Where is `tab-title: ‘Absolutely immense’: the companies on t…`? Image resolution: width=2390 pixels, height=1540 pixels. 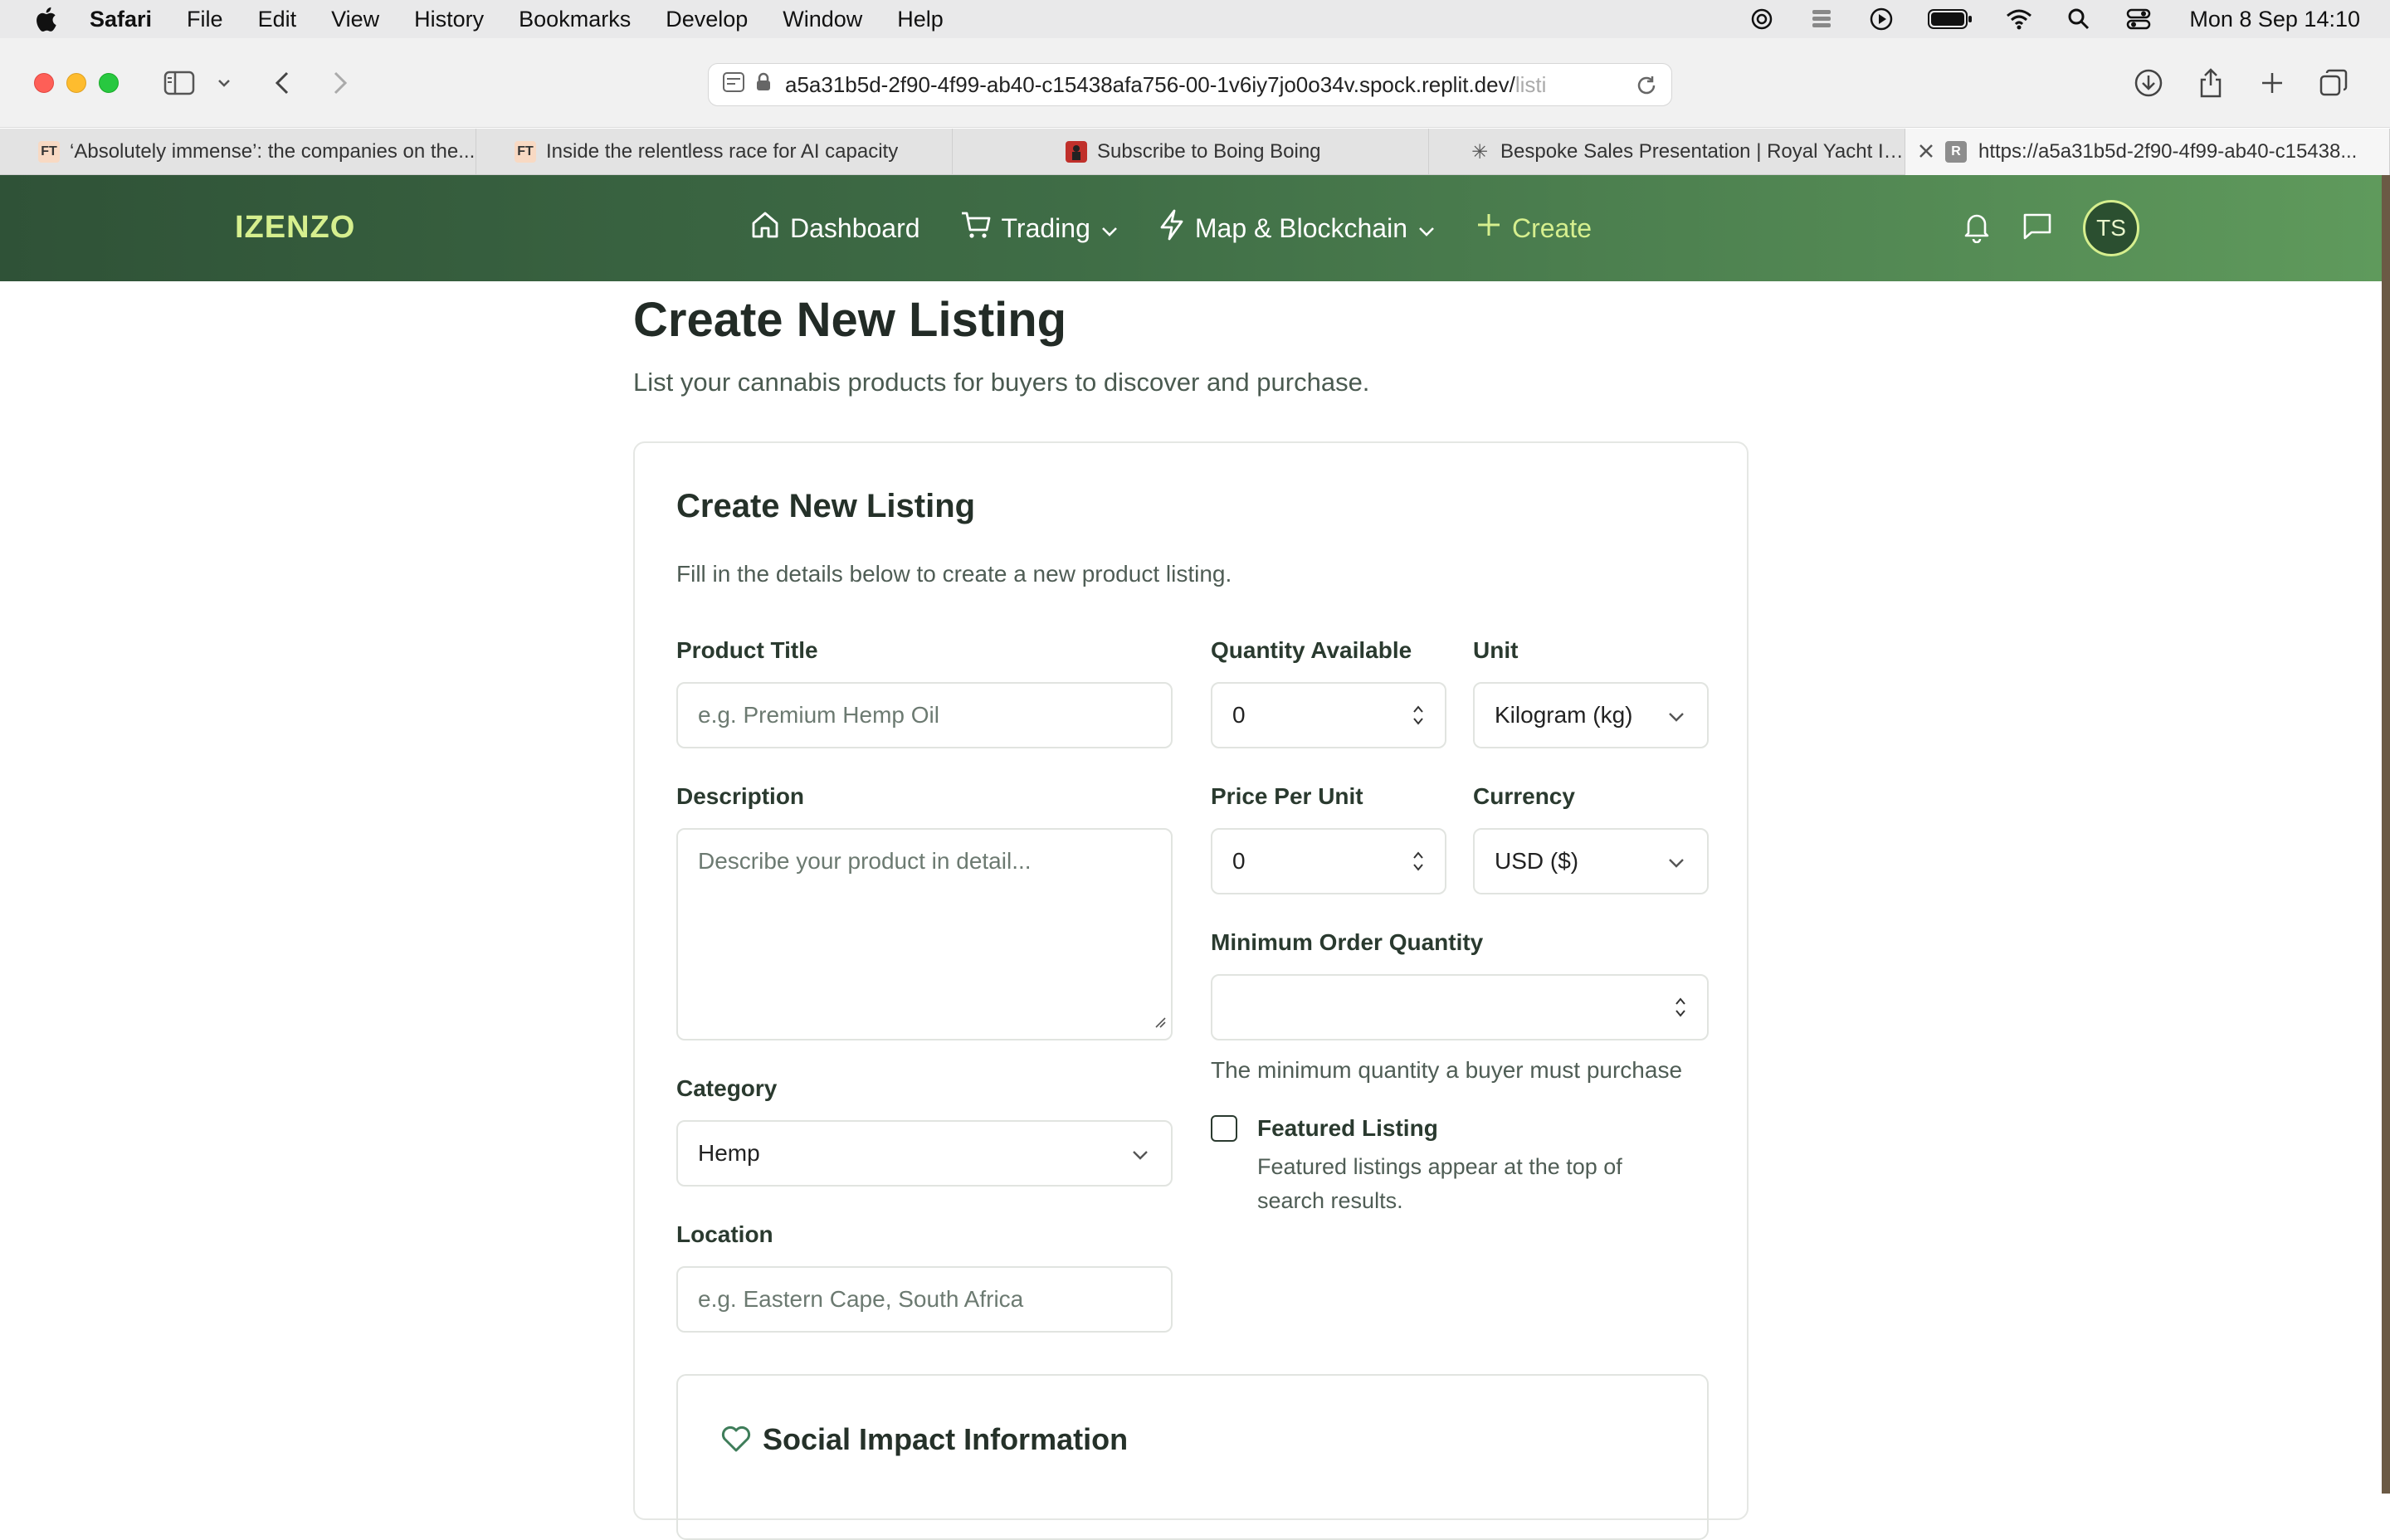
tab-title: ‘Absolutely immense’: the companies on t… is located at coordinates (273, 151).